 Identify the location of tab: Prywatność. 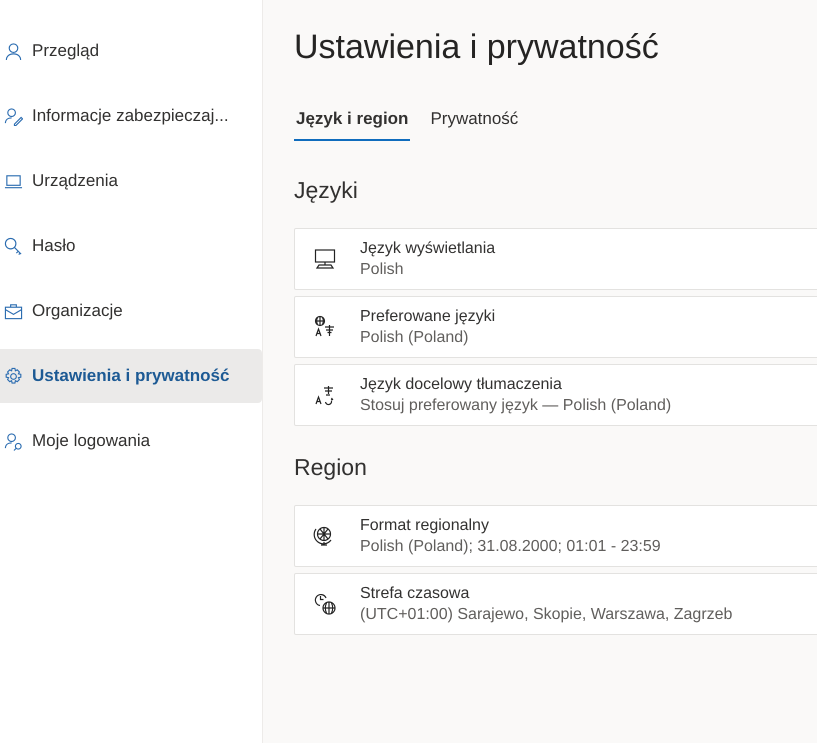
(474, 122).